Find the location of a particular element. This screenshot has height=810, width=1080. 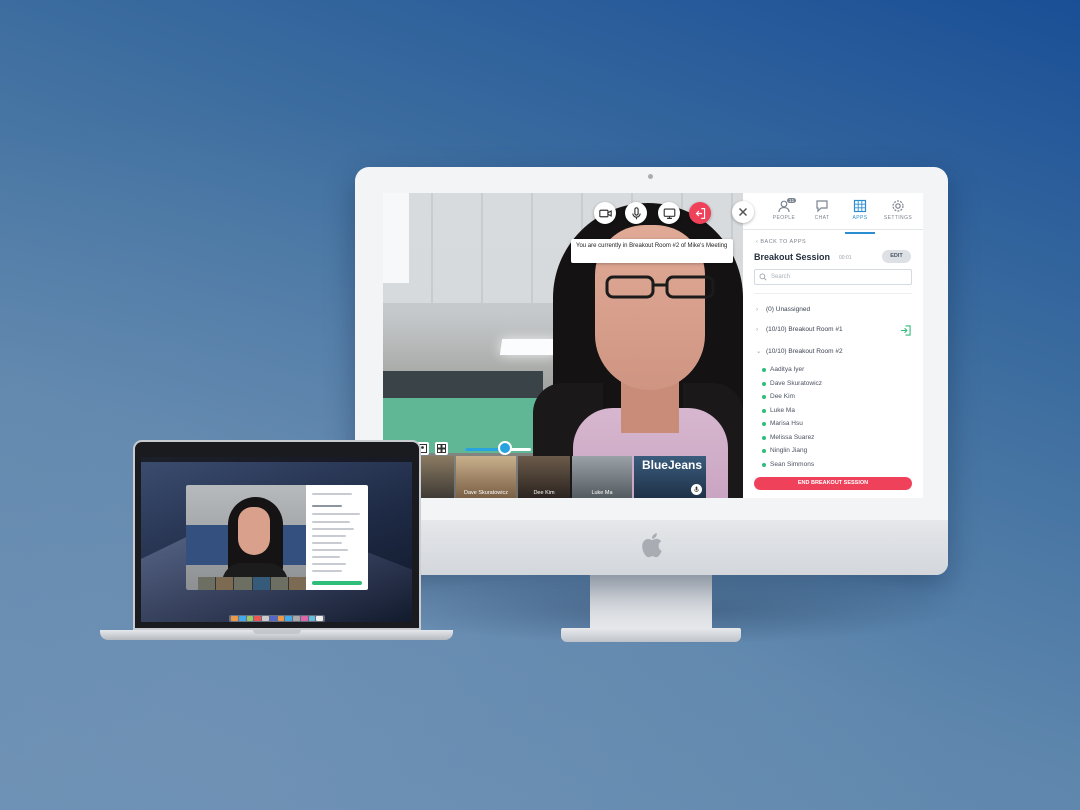

video-camera-icon is located at coordinates (605, 213).